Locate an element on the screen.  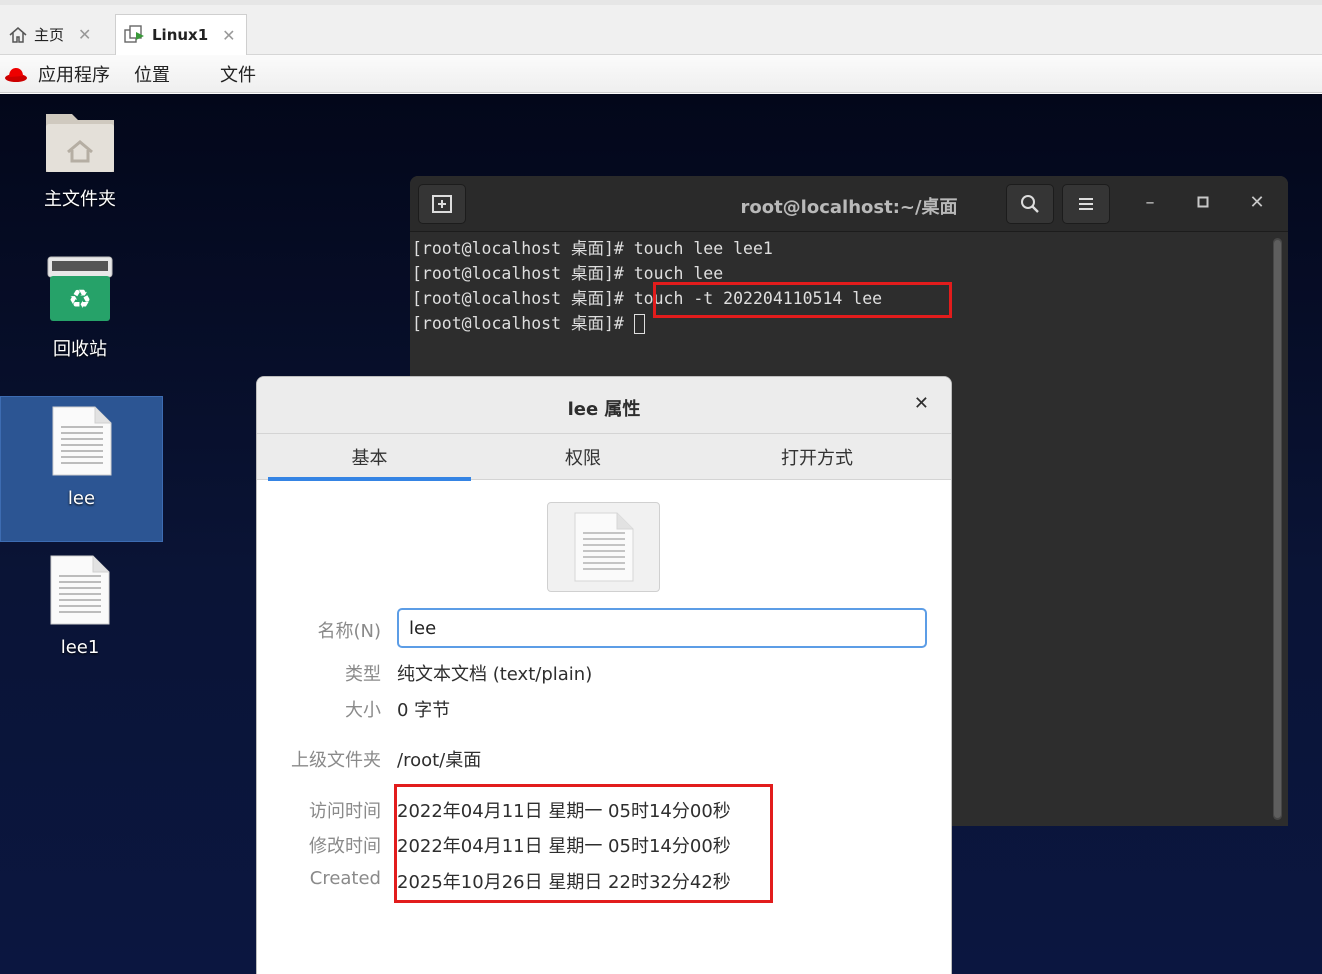
redhat-logo-icon is located at coordinates (16, 74).